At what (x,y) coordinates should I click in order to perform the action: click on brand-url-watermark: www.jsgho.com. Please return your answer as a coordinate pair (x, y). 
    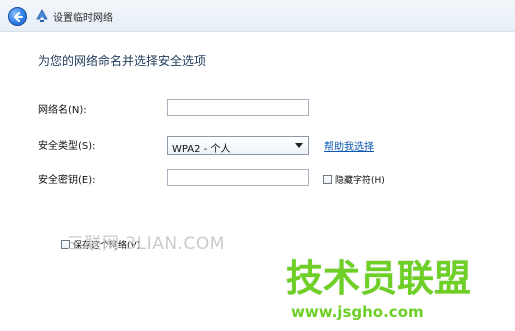
    Looking at the image, I should click on (357, 312).